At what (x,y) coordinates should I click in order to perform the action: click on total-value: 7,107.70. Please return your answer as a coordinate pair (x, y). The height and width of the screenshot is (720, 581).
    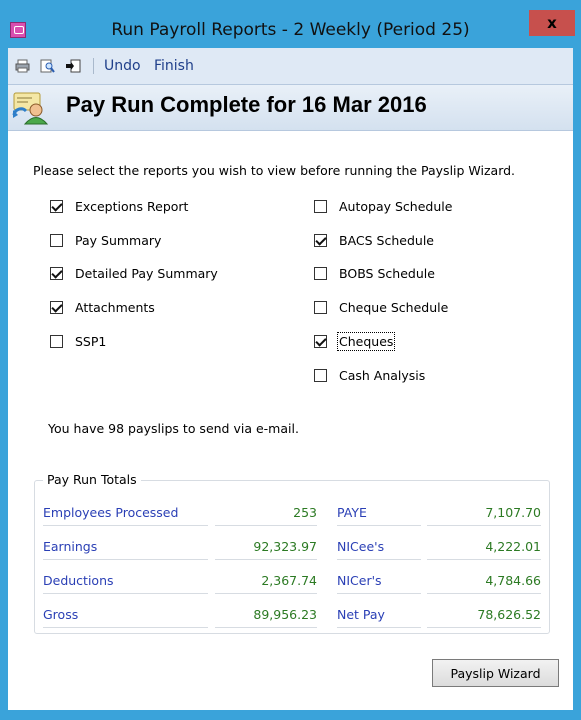
    Looking at the image, I should click on (484, 513).